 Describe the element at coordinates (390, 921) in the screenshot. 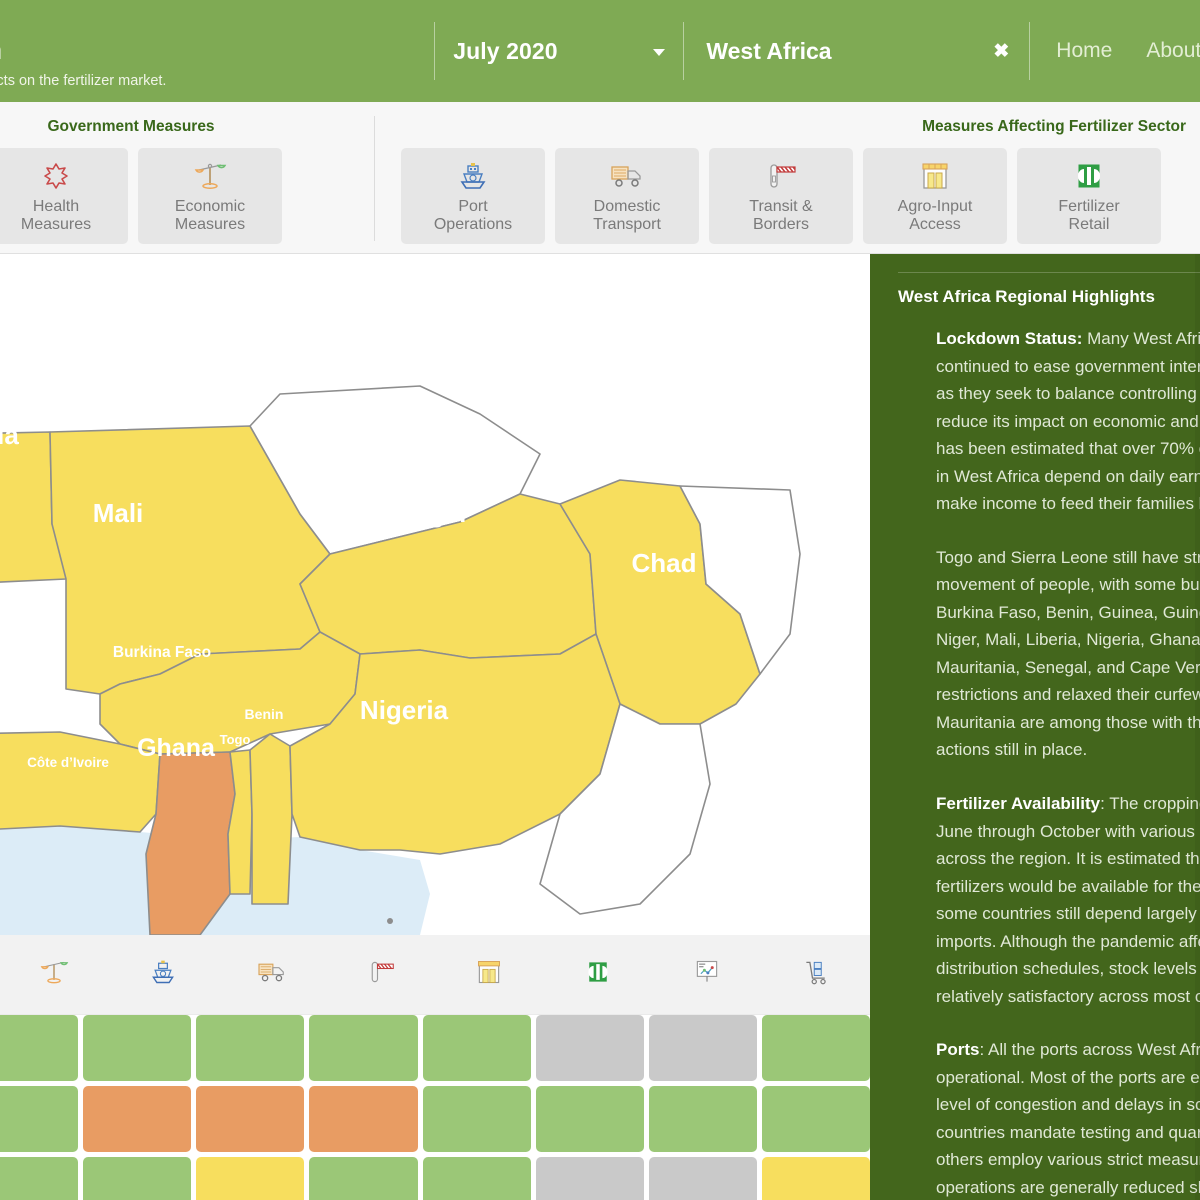

I see `map-marker-dot` at that location.